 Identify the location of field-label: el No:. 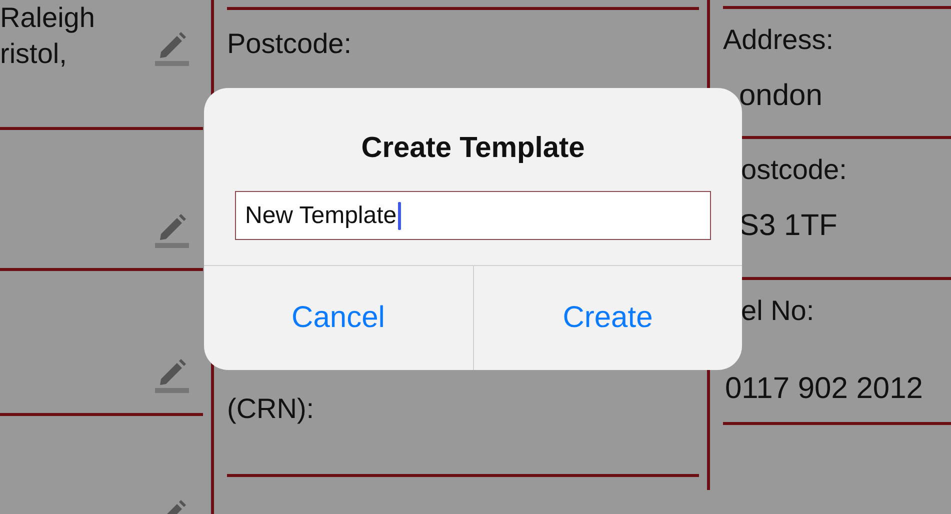
(777, 311).